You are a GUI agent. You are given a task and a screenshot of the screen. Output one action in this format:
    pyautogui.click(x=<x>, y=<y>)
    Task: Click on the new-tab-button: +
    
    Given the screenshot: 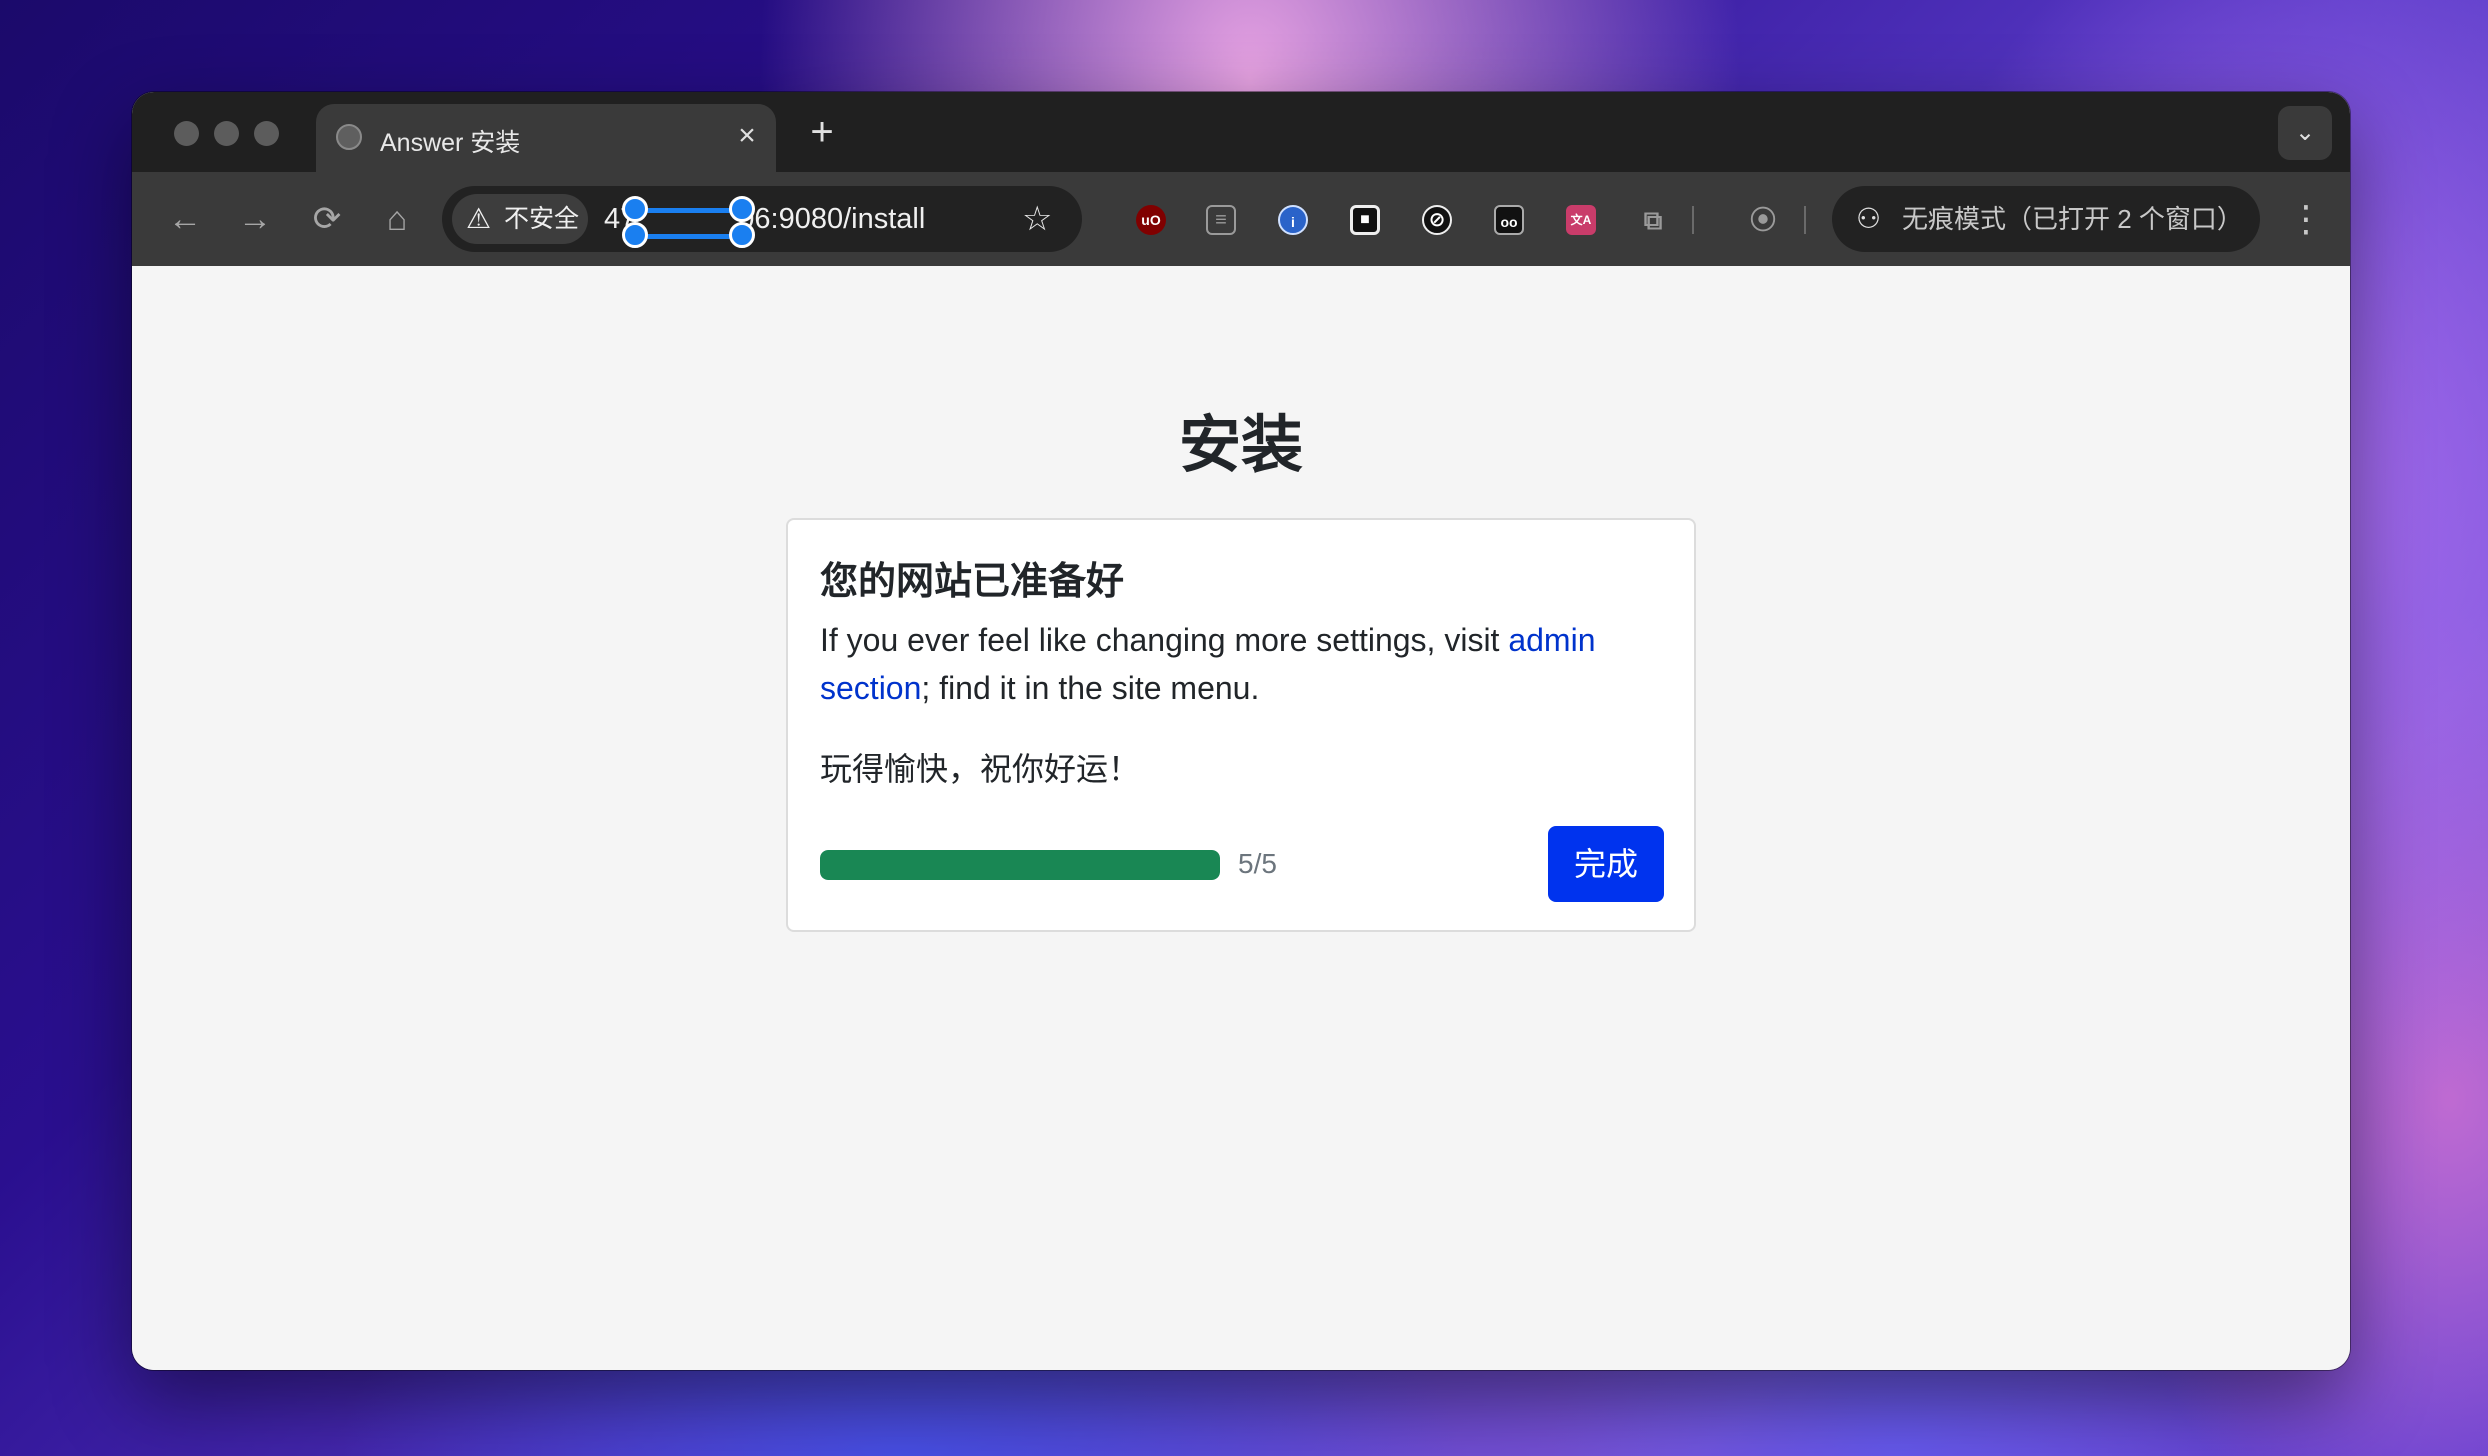 What is the action you would take?
    pyautogui.click(x=822, y=132)
    